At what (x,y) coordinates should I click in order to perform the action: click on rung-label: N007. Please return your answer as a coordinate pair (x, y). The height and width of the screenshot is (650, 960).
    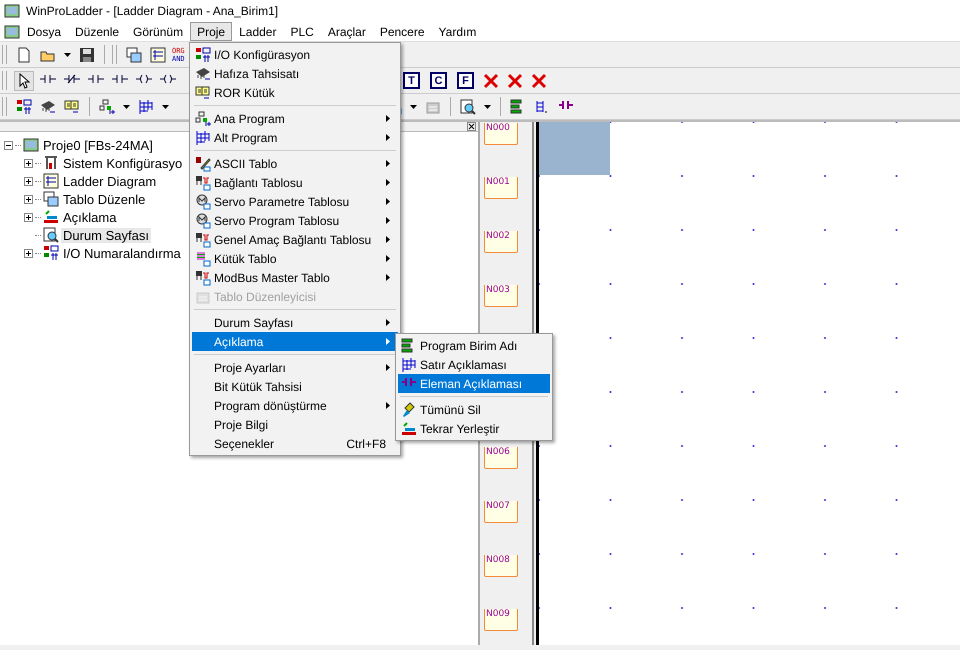
    Looking at the image, I should click on (501, 512).